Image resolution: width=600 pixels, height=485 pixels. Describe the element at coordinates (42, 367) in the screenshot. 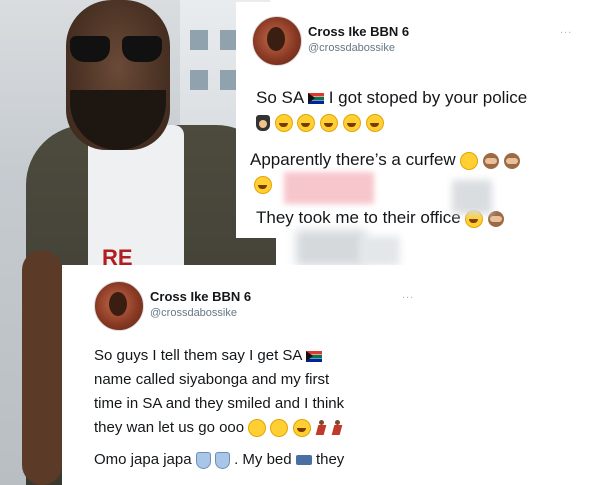

I see `person-arm` at that location.